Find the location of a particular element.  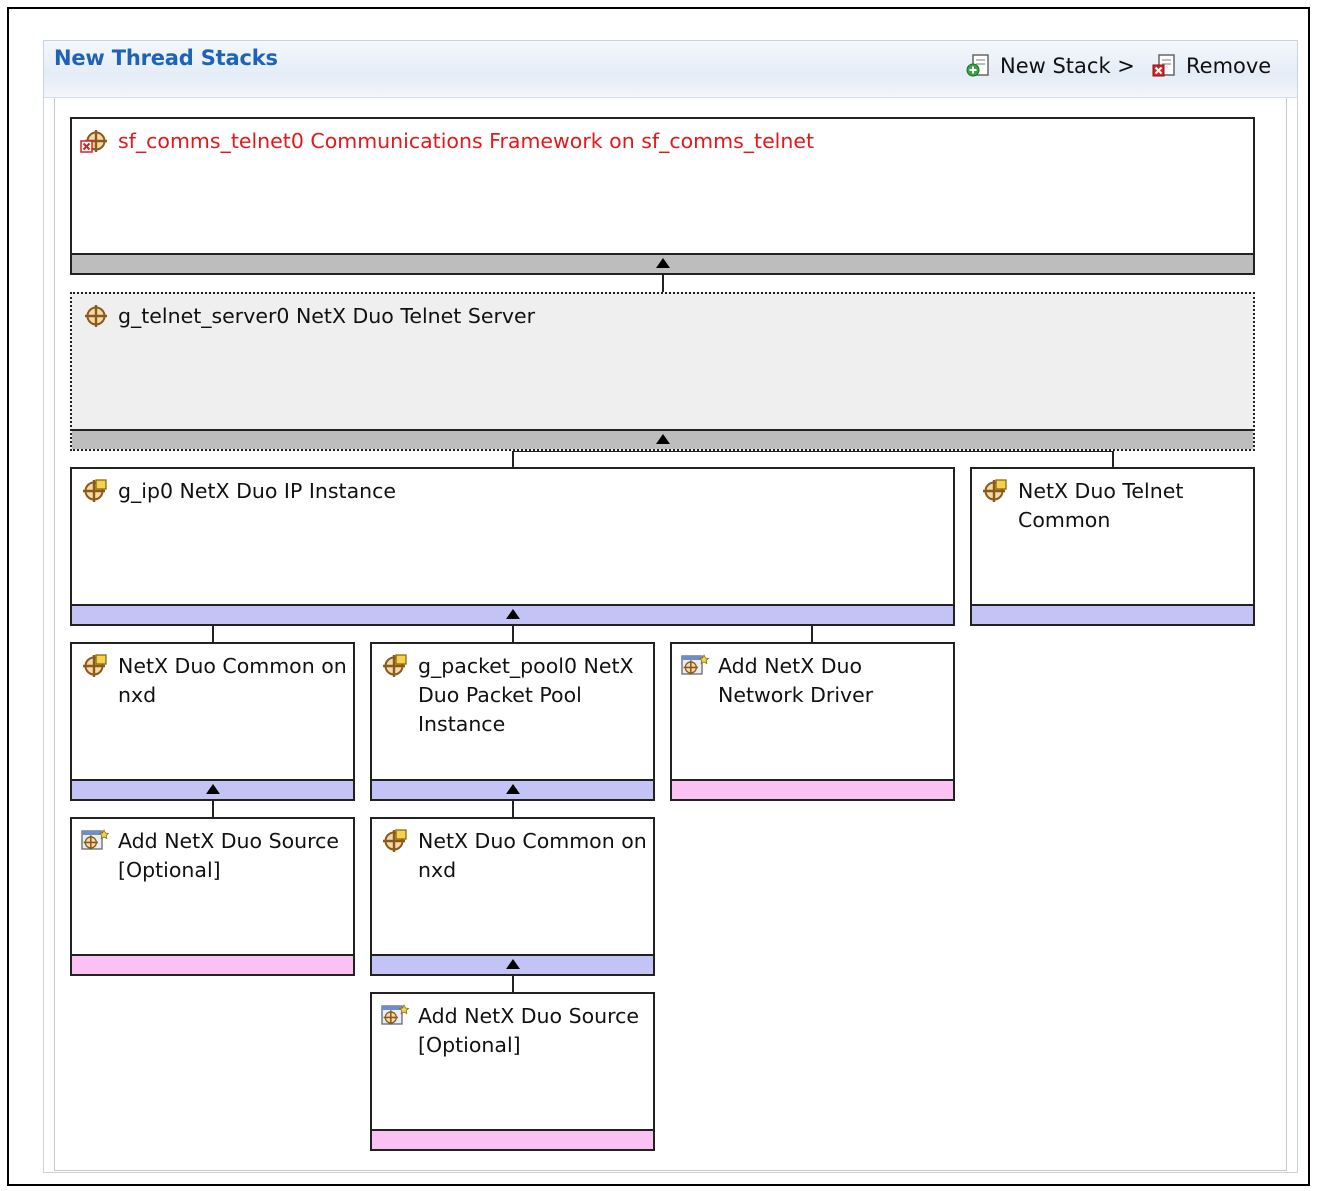

module-header: g_ip0 NetX Duo IP Instance is located at coordinates (513, 491).